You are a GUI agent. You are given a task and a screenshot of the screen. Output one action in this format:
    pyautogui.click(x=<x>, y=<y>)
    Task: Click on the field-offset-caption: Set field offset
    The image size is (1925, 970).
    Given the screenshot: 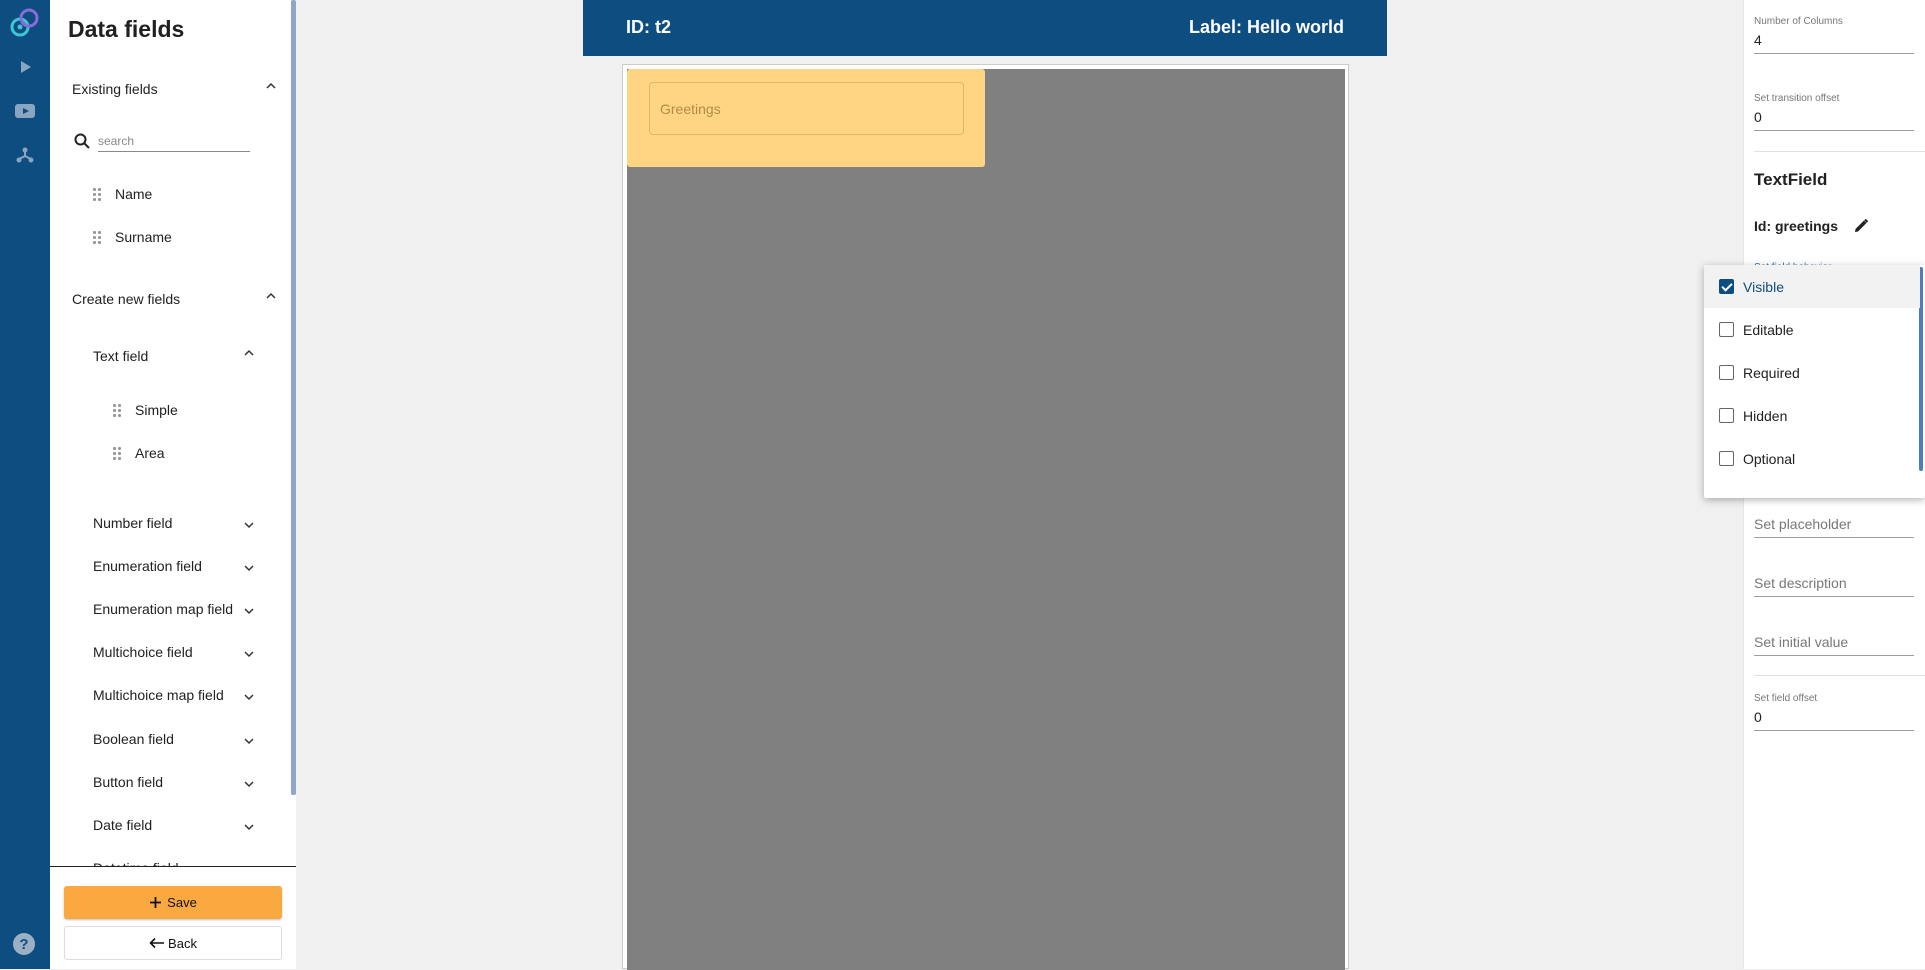 What is the action you would take?
    pyautogui.click(x=1786, y=698)
    